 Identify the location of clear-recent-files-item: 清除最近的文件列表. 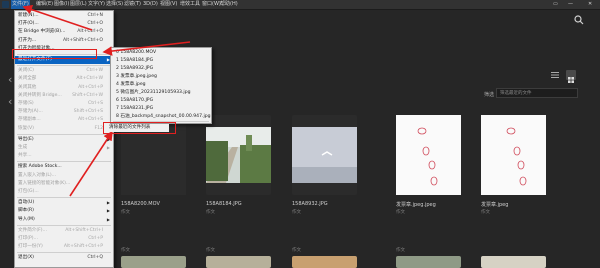
(138, 128).